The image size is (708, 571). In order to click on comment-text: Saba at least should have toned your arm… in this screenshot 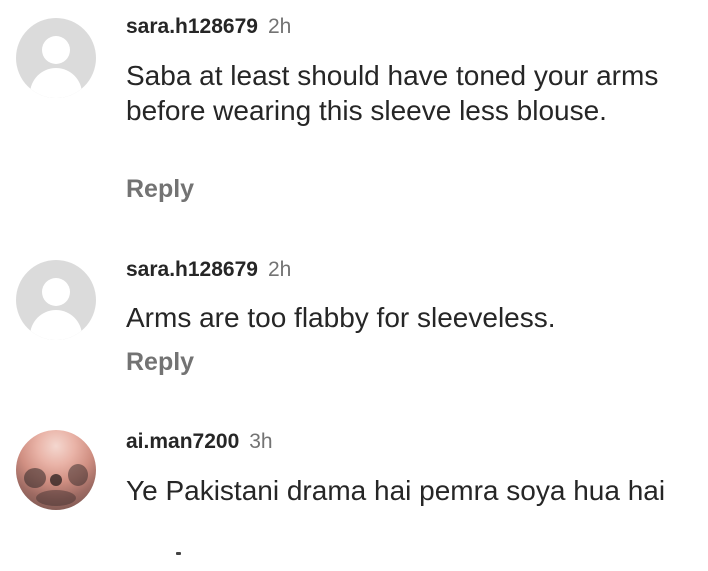, I will do `click(392, 93)`.